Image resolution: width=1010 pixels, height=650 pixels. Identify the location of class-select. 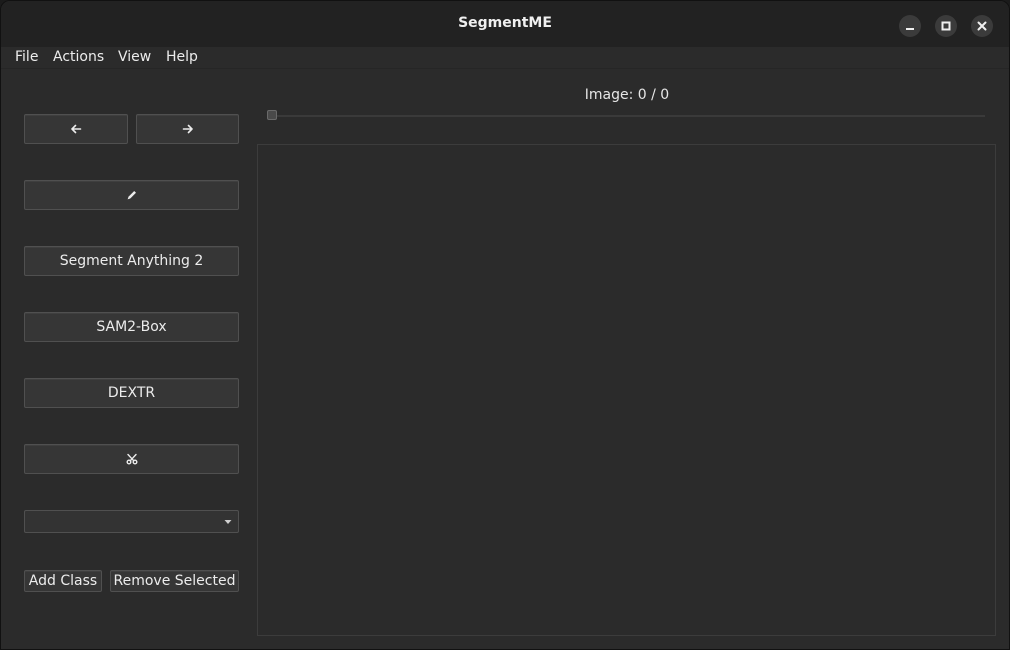
(131, 521).